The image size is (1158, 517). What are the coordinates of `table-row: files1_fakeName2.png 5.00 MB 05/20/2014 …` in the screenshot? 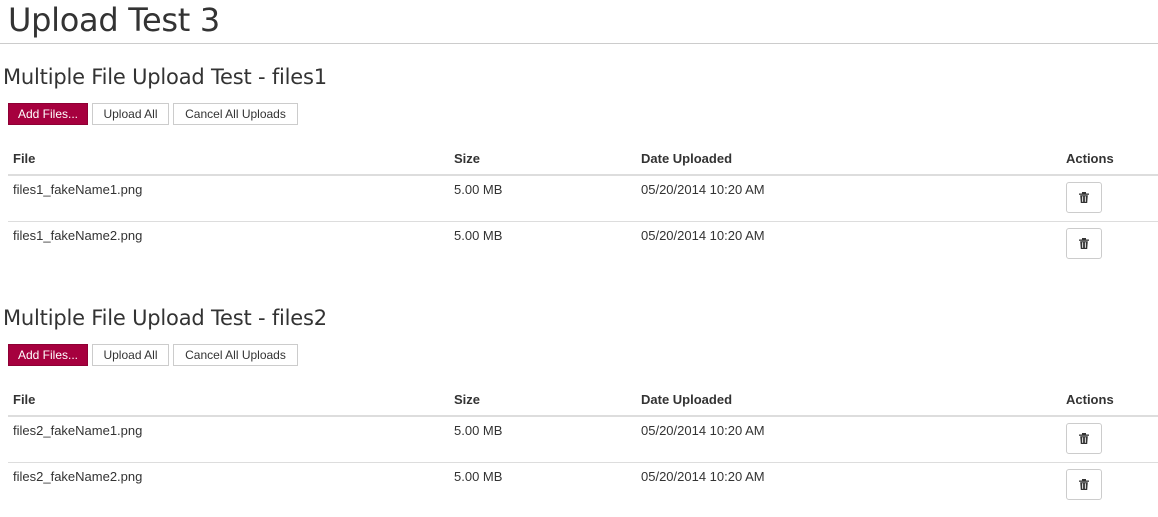 It's located at (583, 244).